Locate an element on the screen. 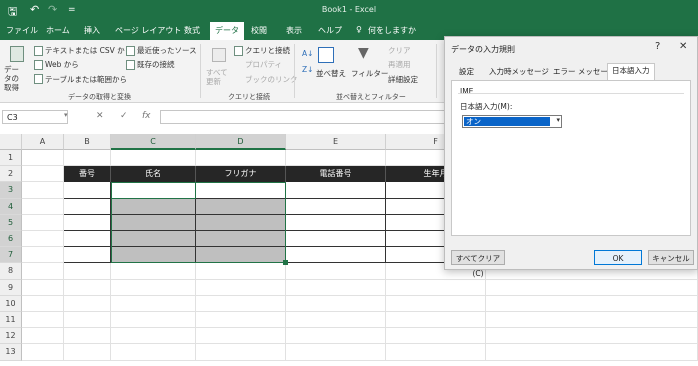  table-header-cell: フリガナ is located at coordinates (241, 174).